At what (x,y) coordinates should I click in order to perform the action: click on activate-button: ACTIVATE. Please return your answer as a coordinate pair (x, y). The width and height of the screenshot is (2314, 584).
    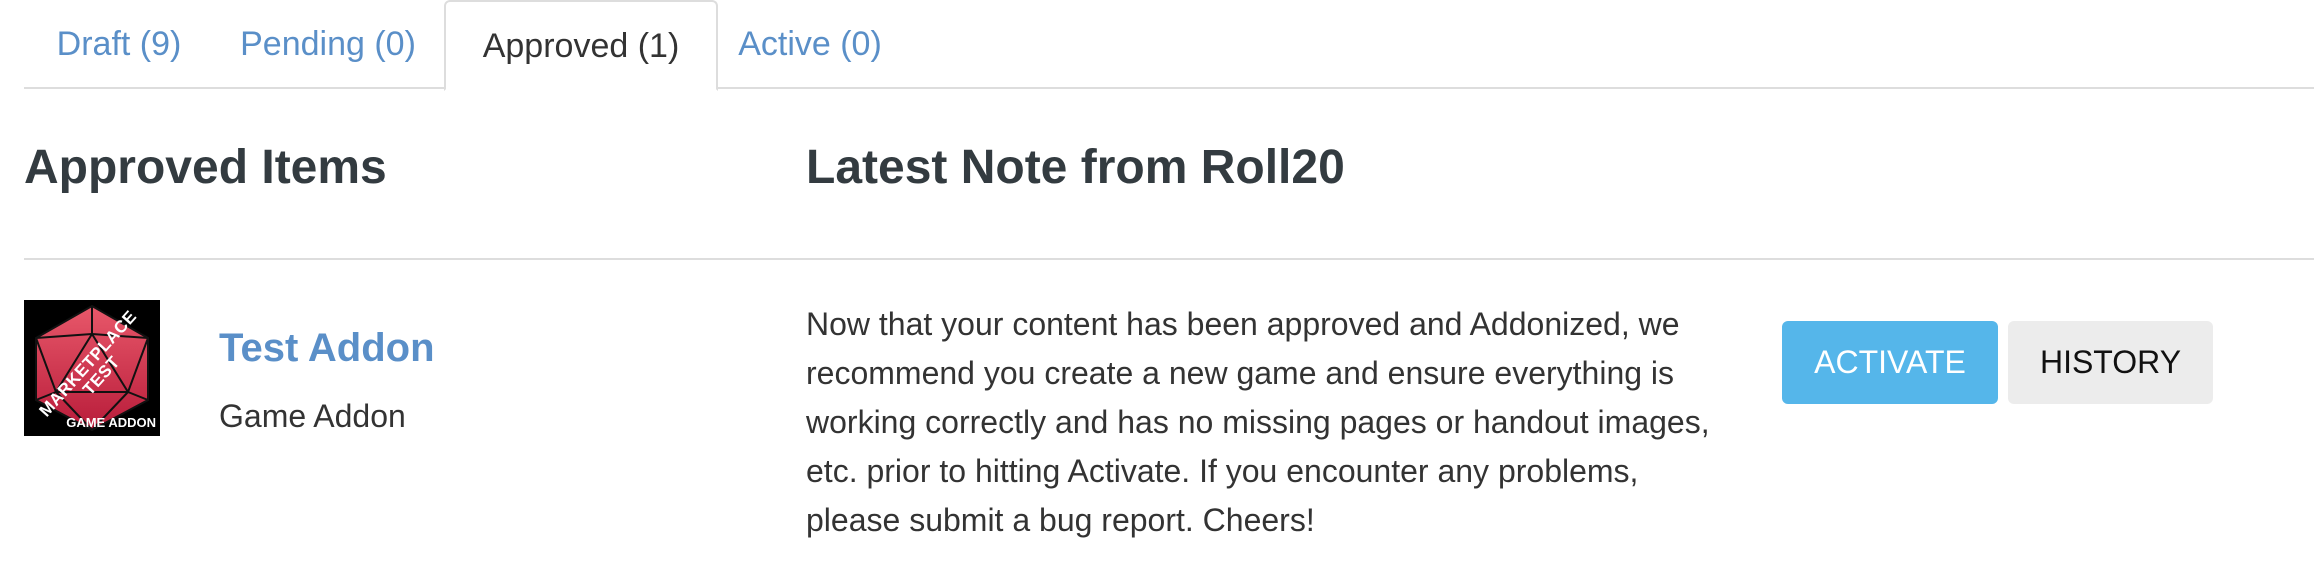
    Looking at the image, I should click on (1890, 362).